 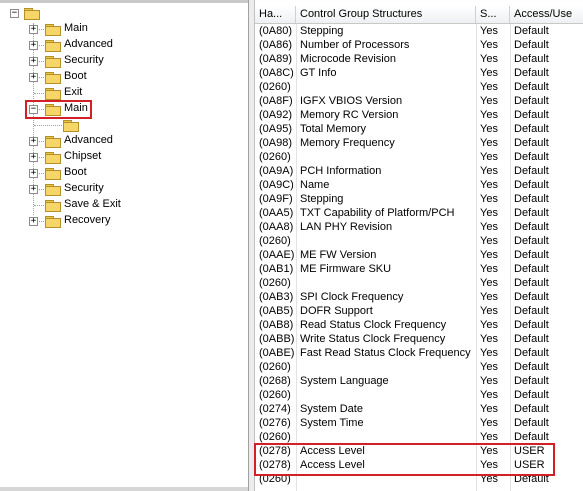 I want to click on table-row: (0AAE) ME FW Version Yes Default, so click(x=419, y=255).